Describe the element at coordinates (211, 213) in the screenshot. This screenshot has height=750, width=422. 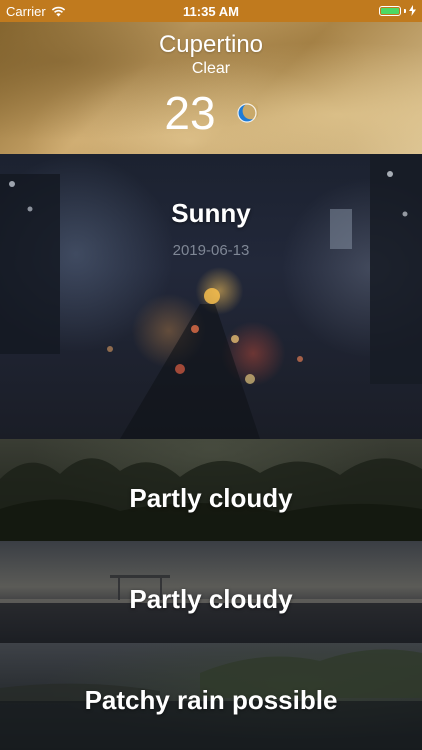
I see `forecast-condition: Sunny` at that location.